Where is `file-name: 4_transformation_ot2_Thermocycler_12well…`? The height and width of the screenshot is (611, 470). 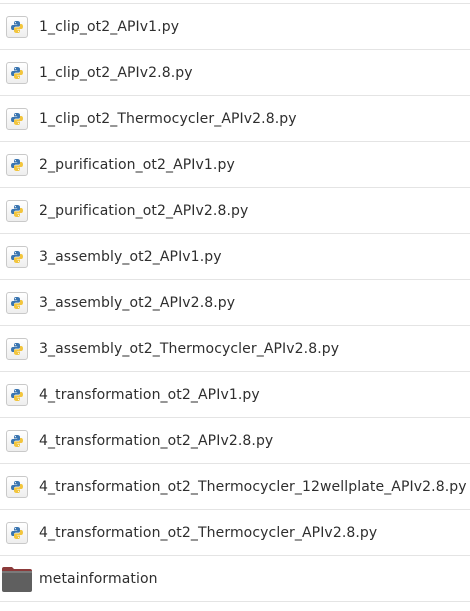
file-name: 4_transformation_ot2_Thermocycler_12well… is located at coordinates (253, 486).